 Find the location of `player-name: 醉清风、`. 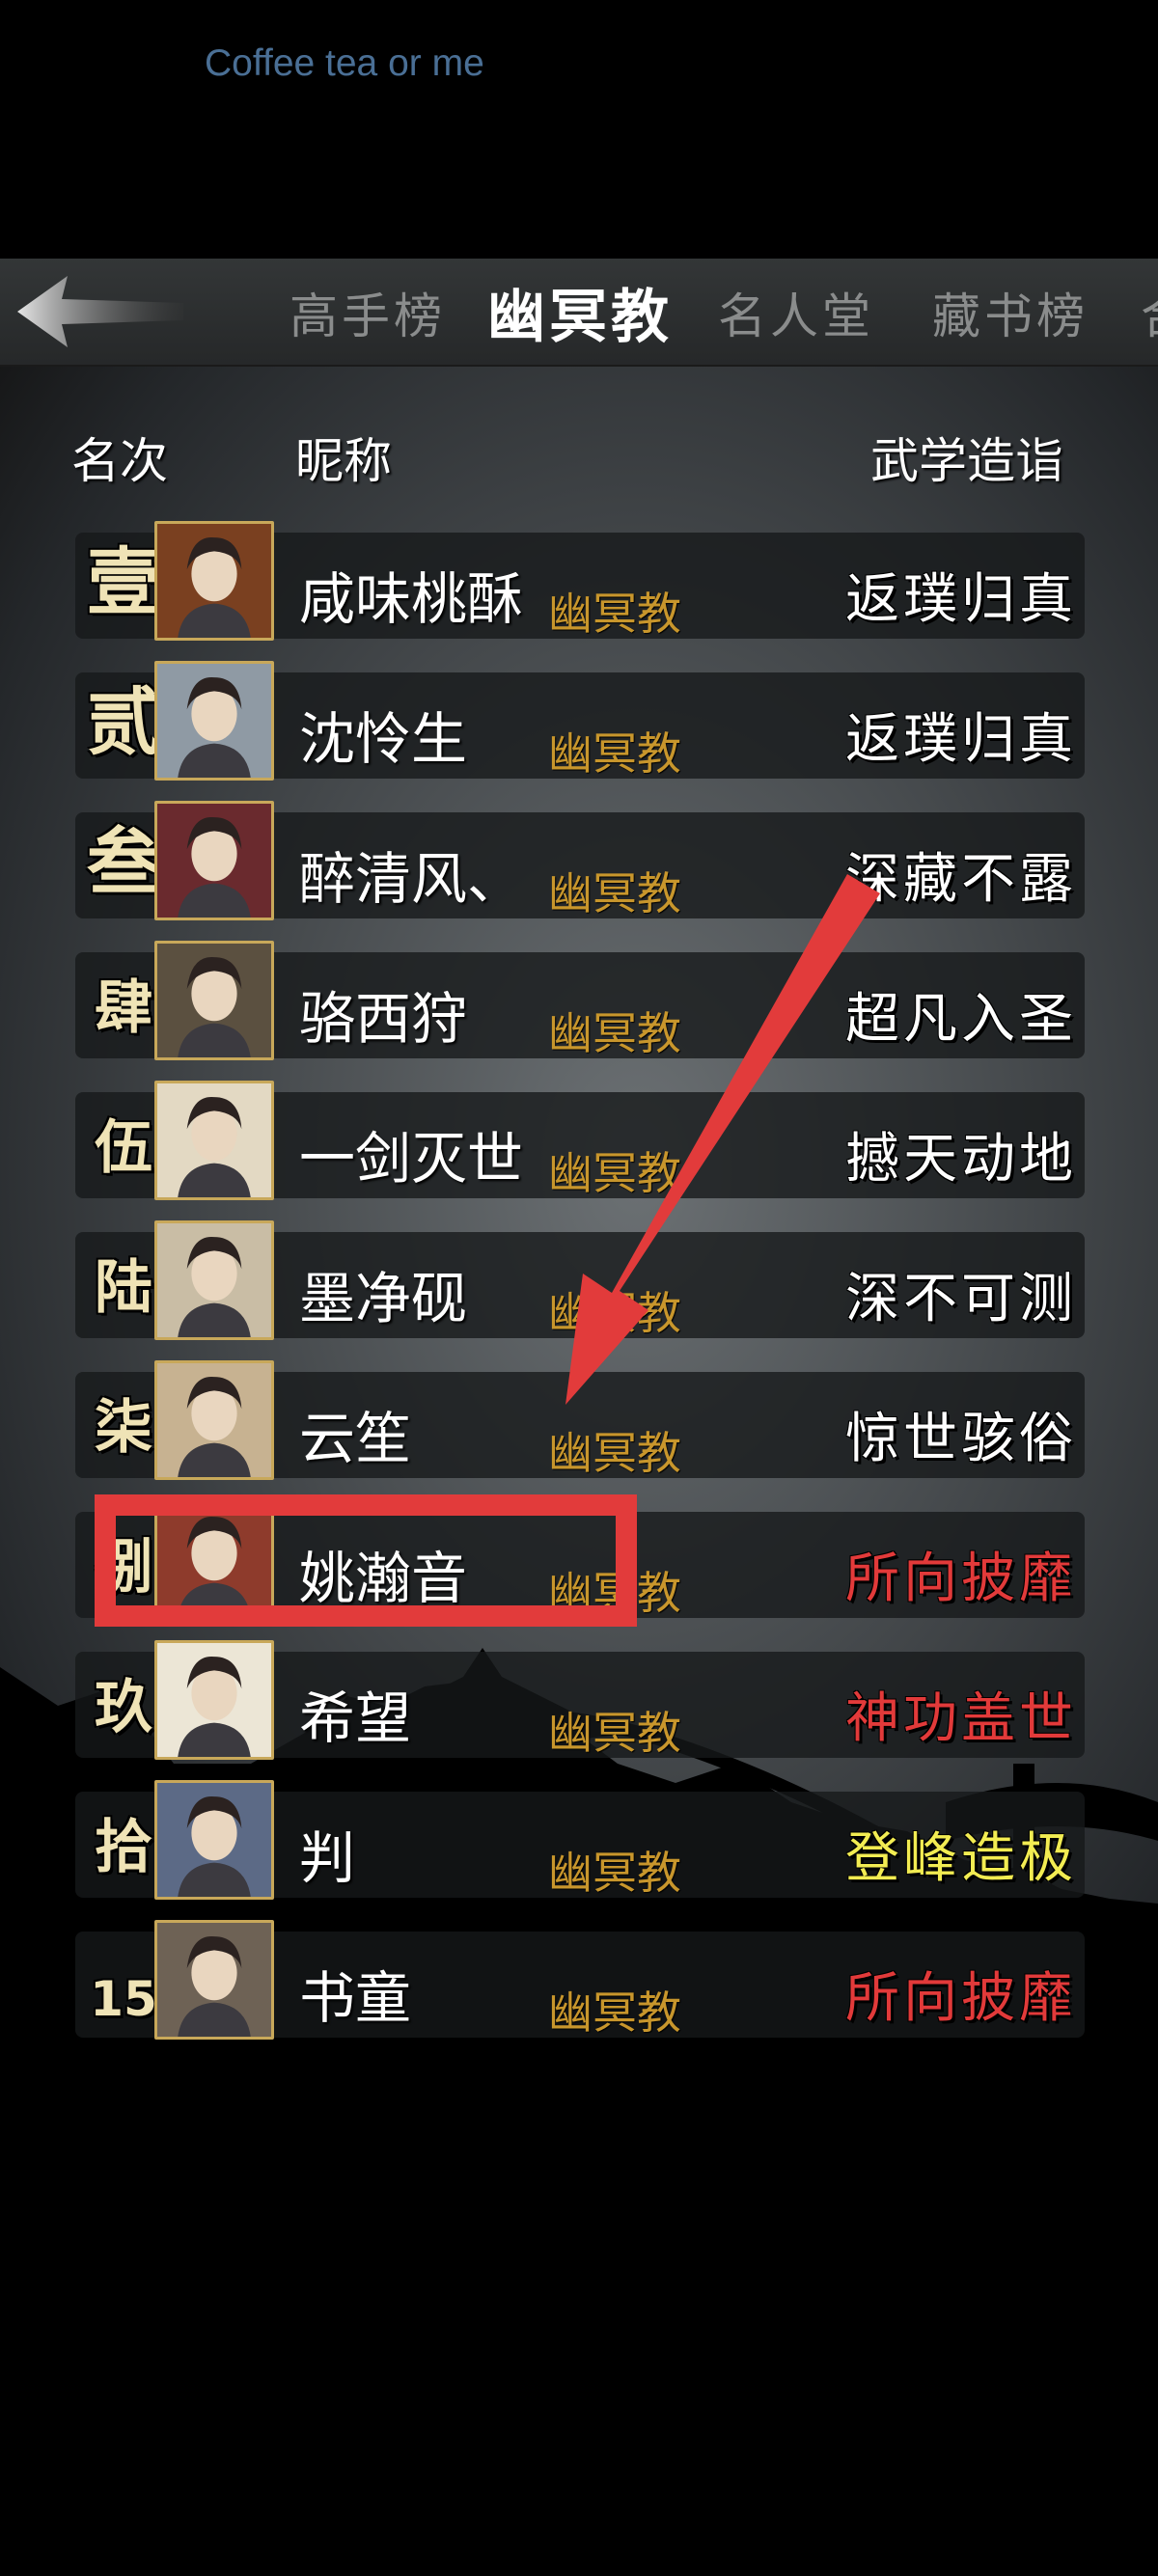

player-name: 醉清风、 is located at coordinates (411, 879).